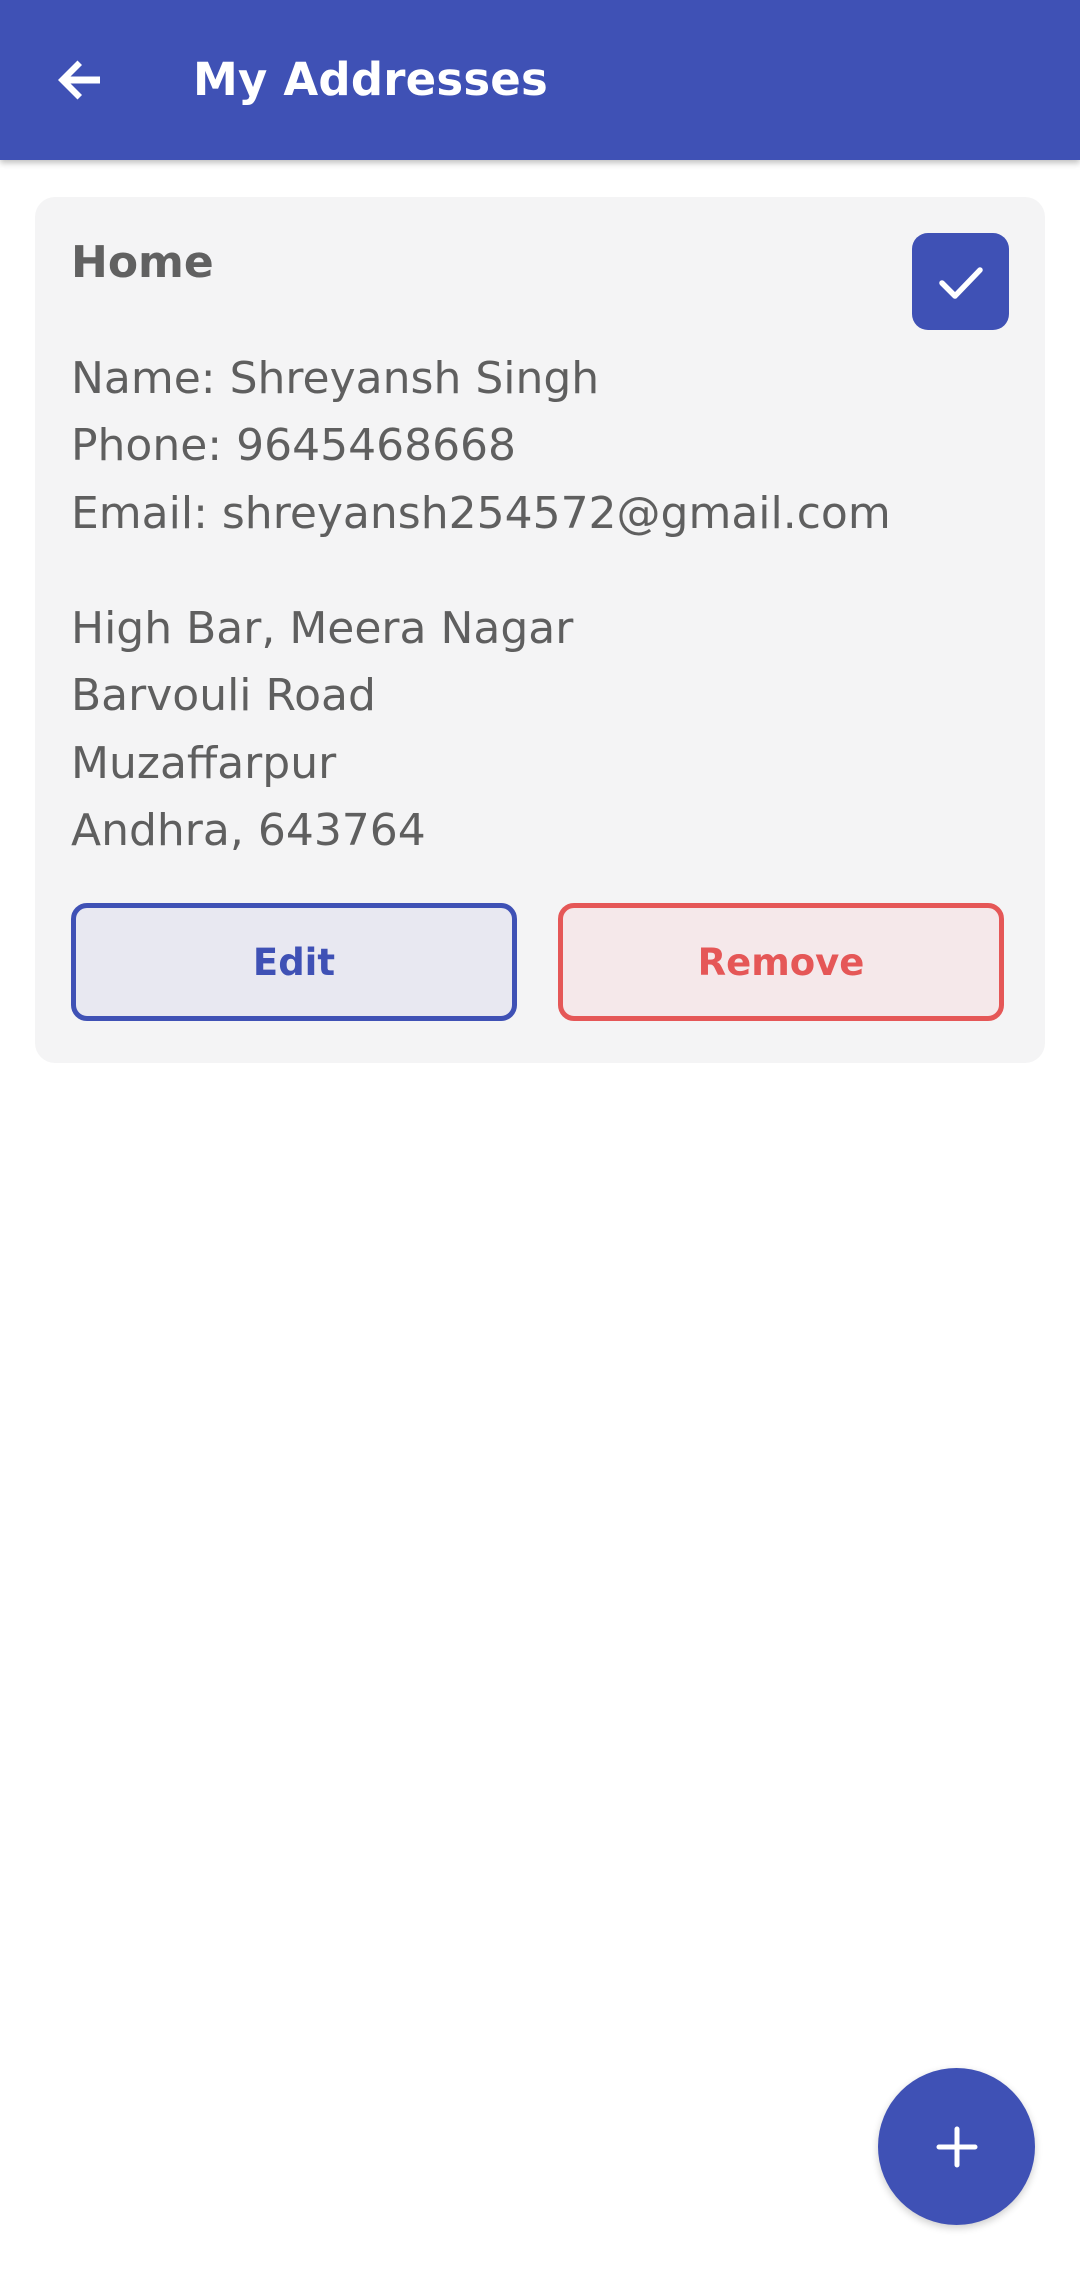 This screenshot has height=2270, width=1080. What do you see at coordinates (223, 695) in the screenshot?
I see `address-line-2: Barvouli Road` at bounding box center [223, 695].